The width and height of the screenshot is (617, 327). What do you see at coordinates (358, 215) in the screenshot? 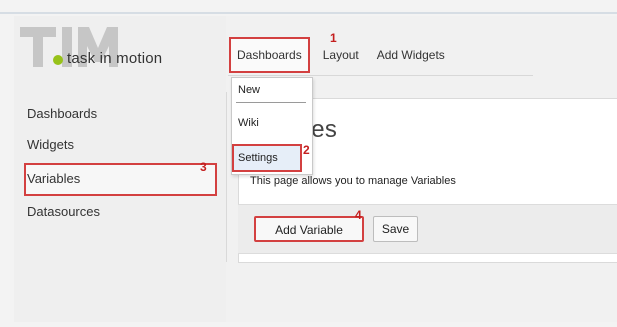
I see `step-marker-4: 4` at bounding box center [358, 215].